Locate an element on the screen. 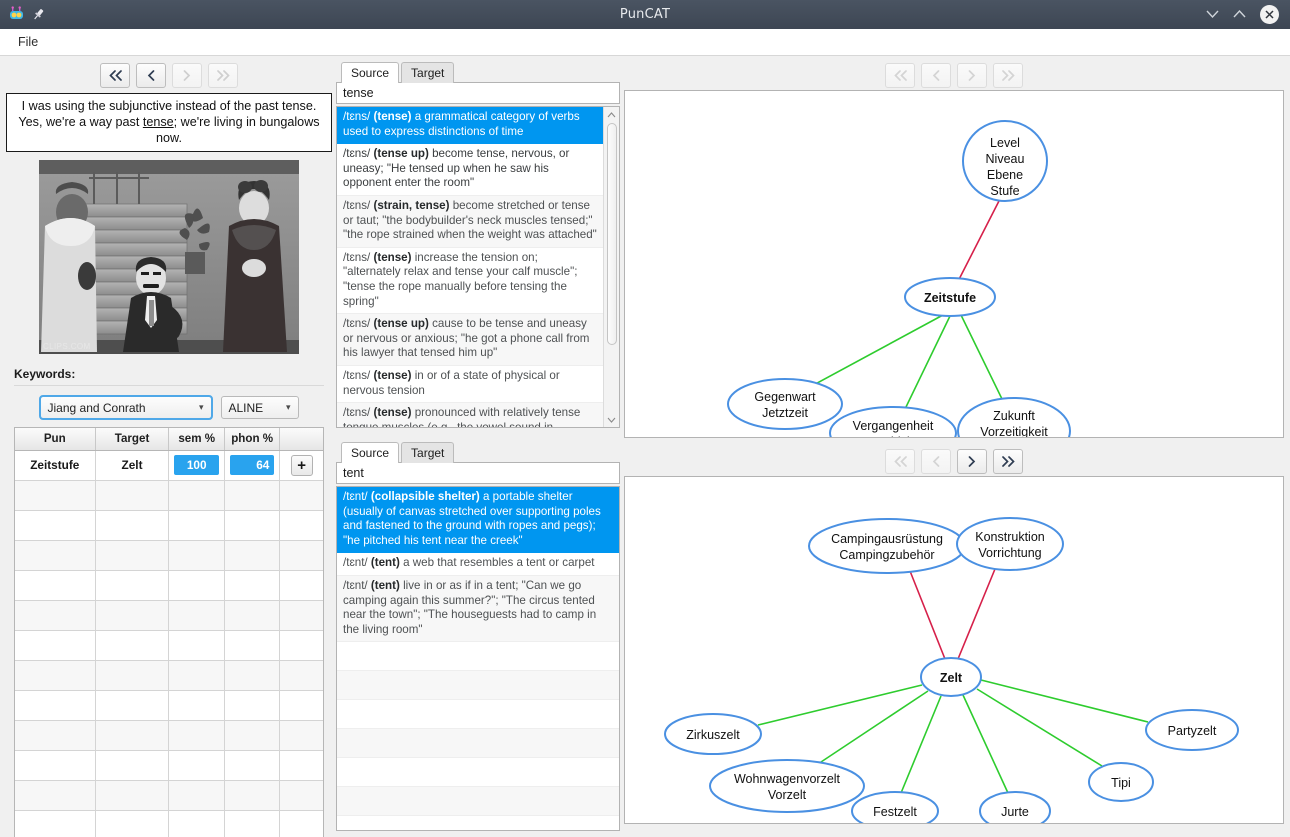 This screenshot has height=837, width=1290. column-header-target: Target is located at coordinates (132, 439).